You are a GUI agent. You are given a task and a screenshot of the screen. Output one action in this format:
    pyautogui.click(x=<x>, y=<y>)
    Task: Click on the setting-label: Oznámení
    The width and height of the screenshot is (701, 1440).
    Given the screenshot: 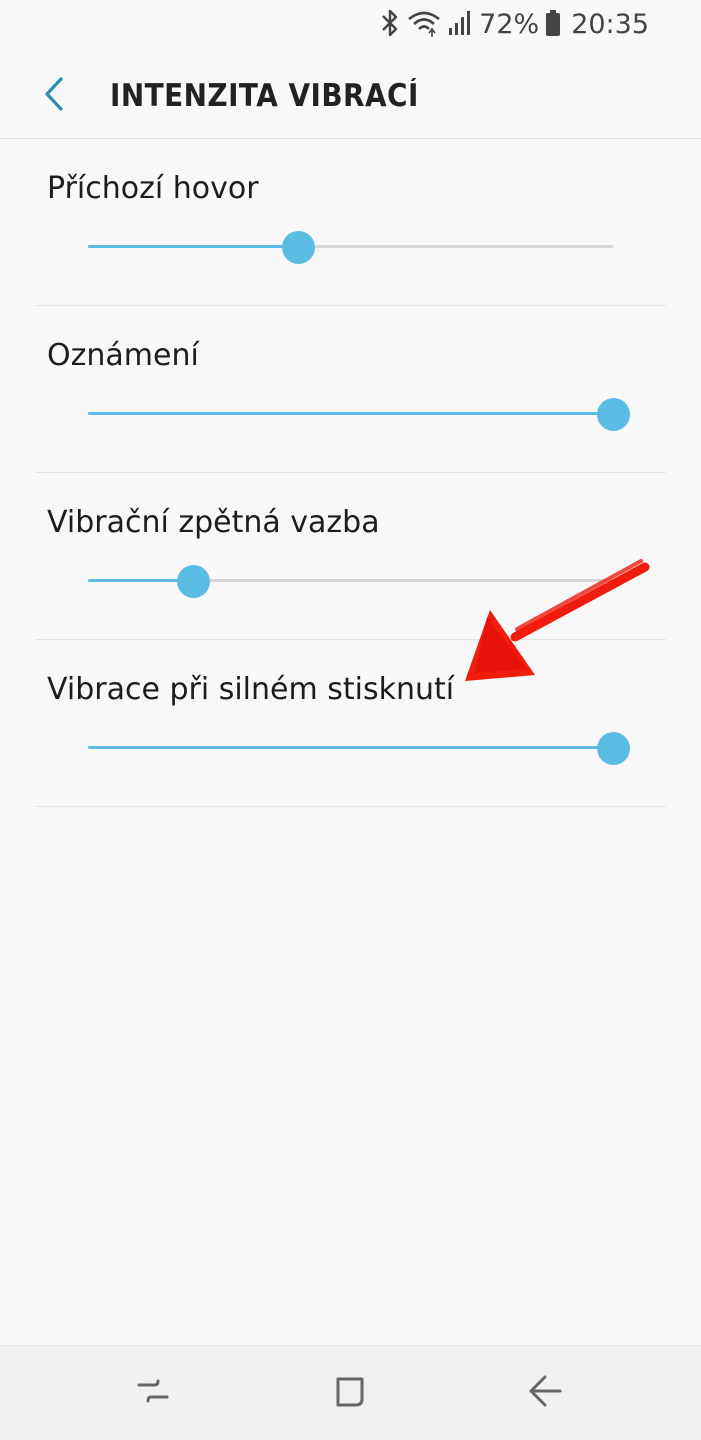 What is the action you would take?
    pyautogui.click(x=123, y=355)
    